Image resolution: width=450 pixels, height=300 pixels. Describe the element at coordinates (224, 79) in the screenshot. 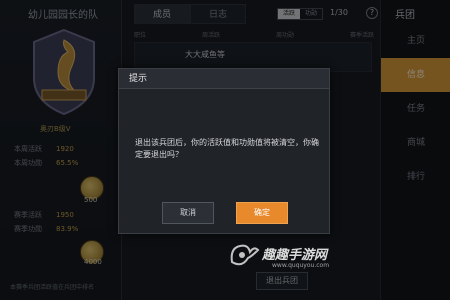

I see `dialog-title: 提示` at that location.